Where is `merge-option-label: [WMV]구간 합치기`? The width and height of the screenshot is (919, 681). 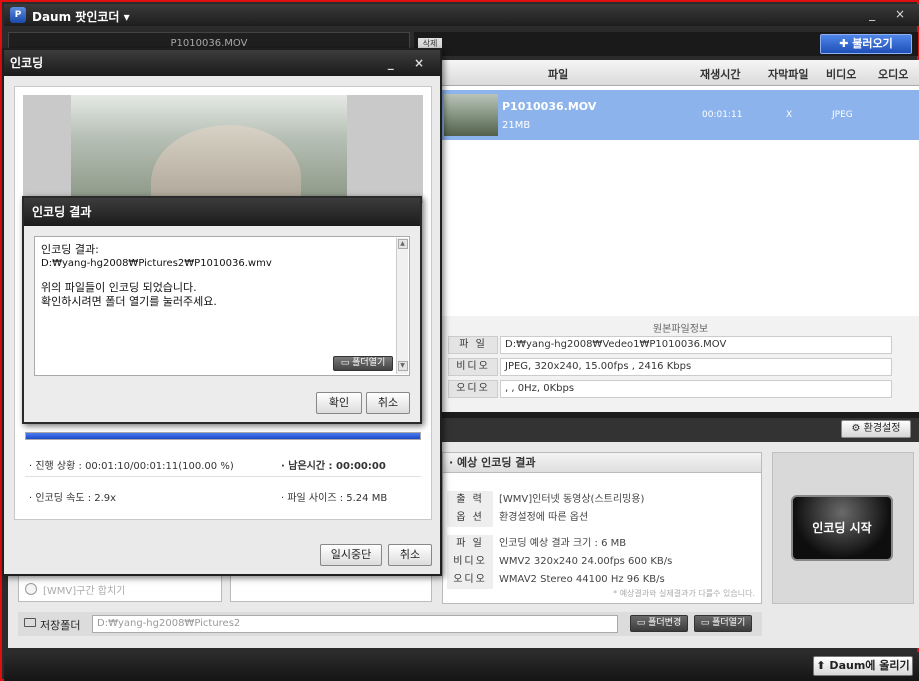
merge-option-label: [WMV]구간 합치기 is located at coordinates (84, 591).